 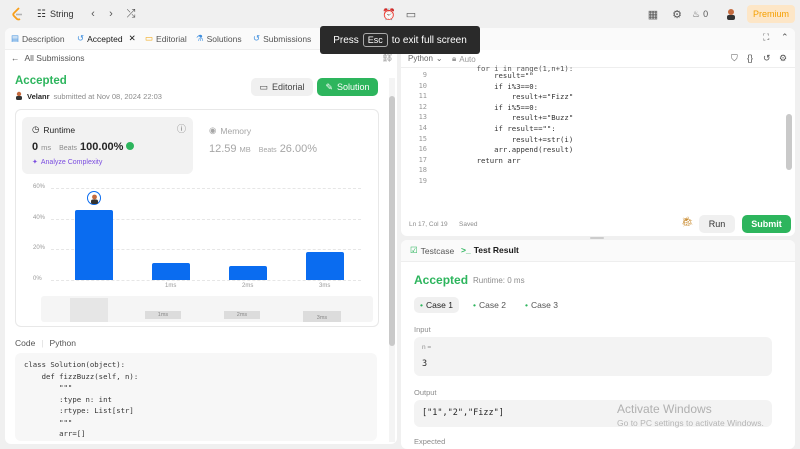 I want to click on prev-problem-icon: ‹, so click(x=93, y=14).